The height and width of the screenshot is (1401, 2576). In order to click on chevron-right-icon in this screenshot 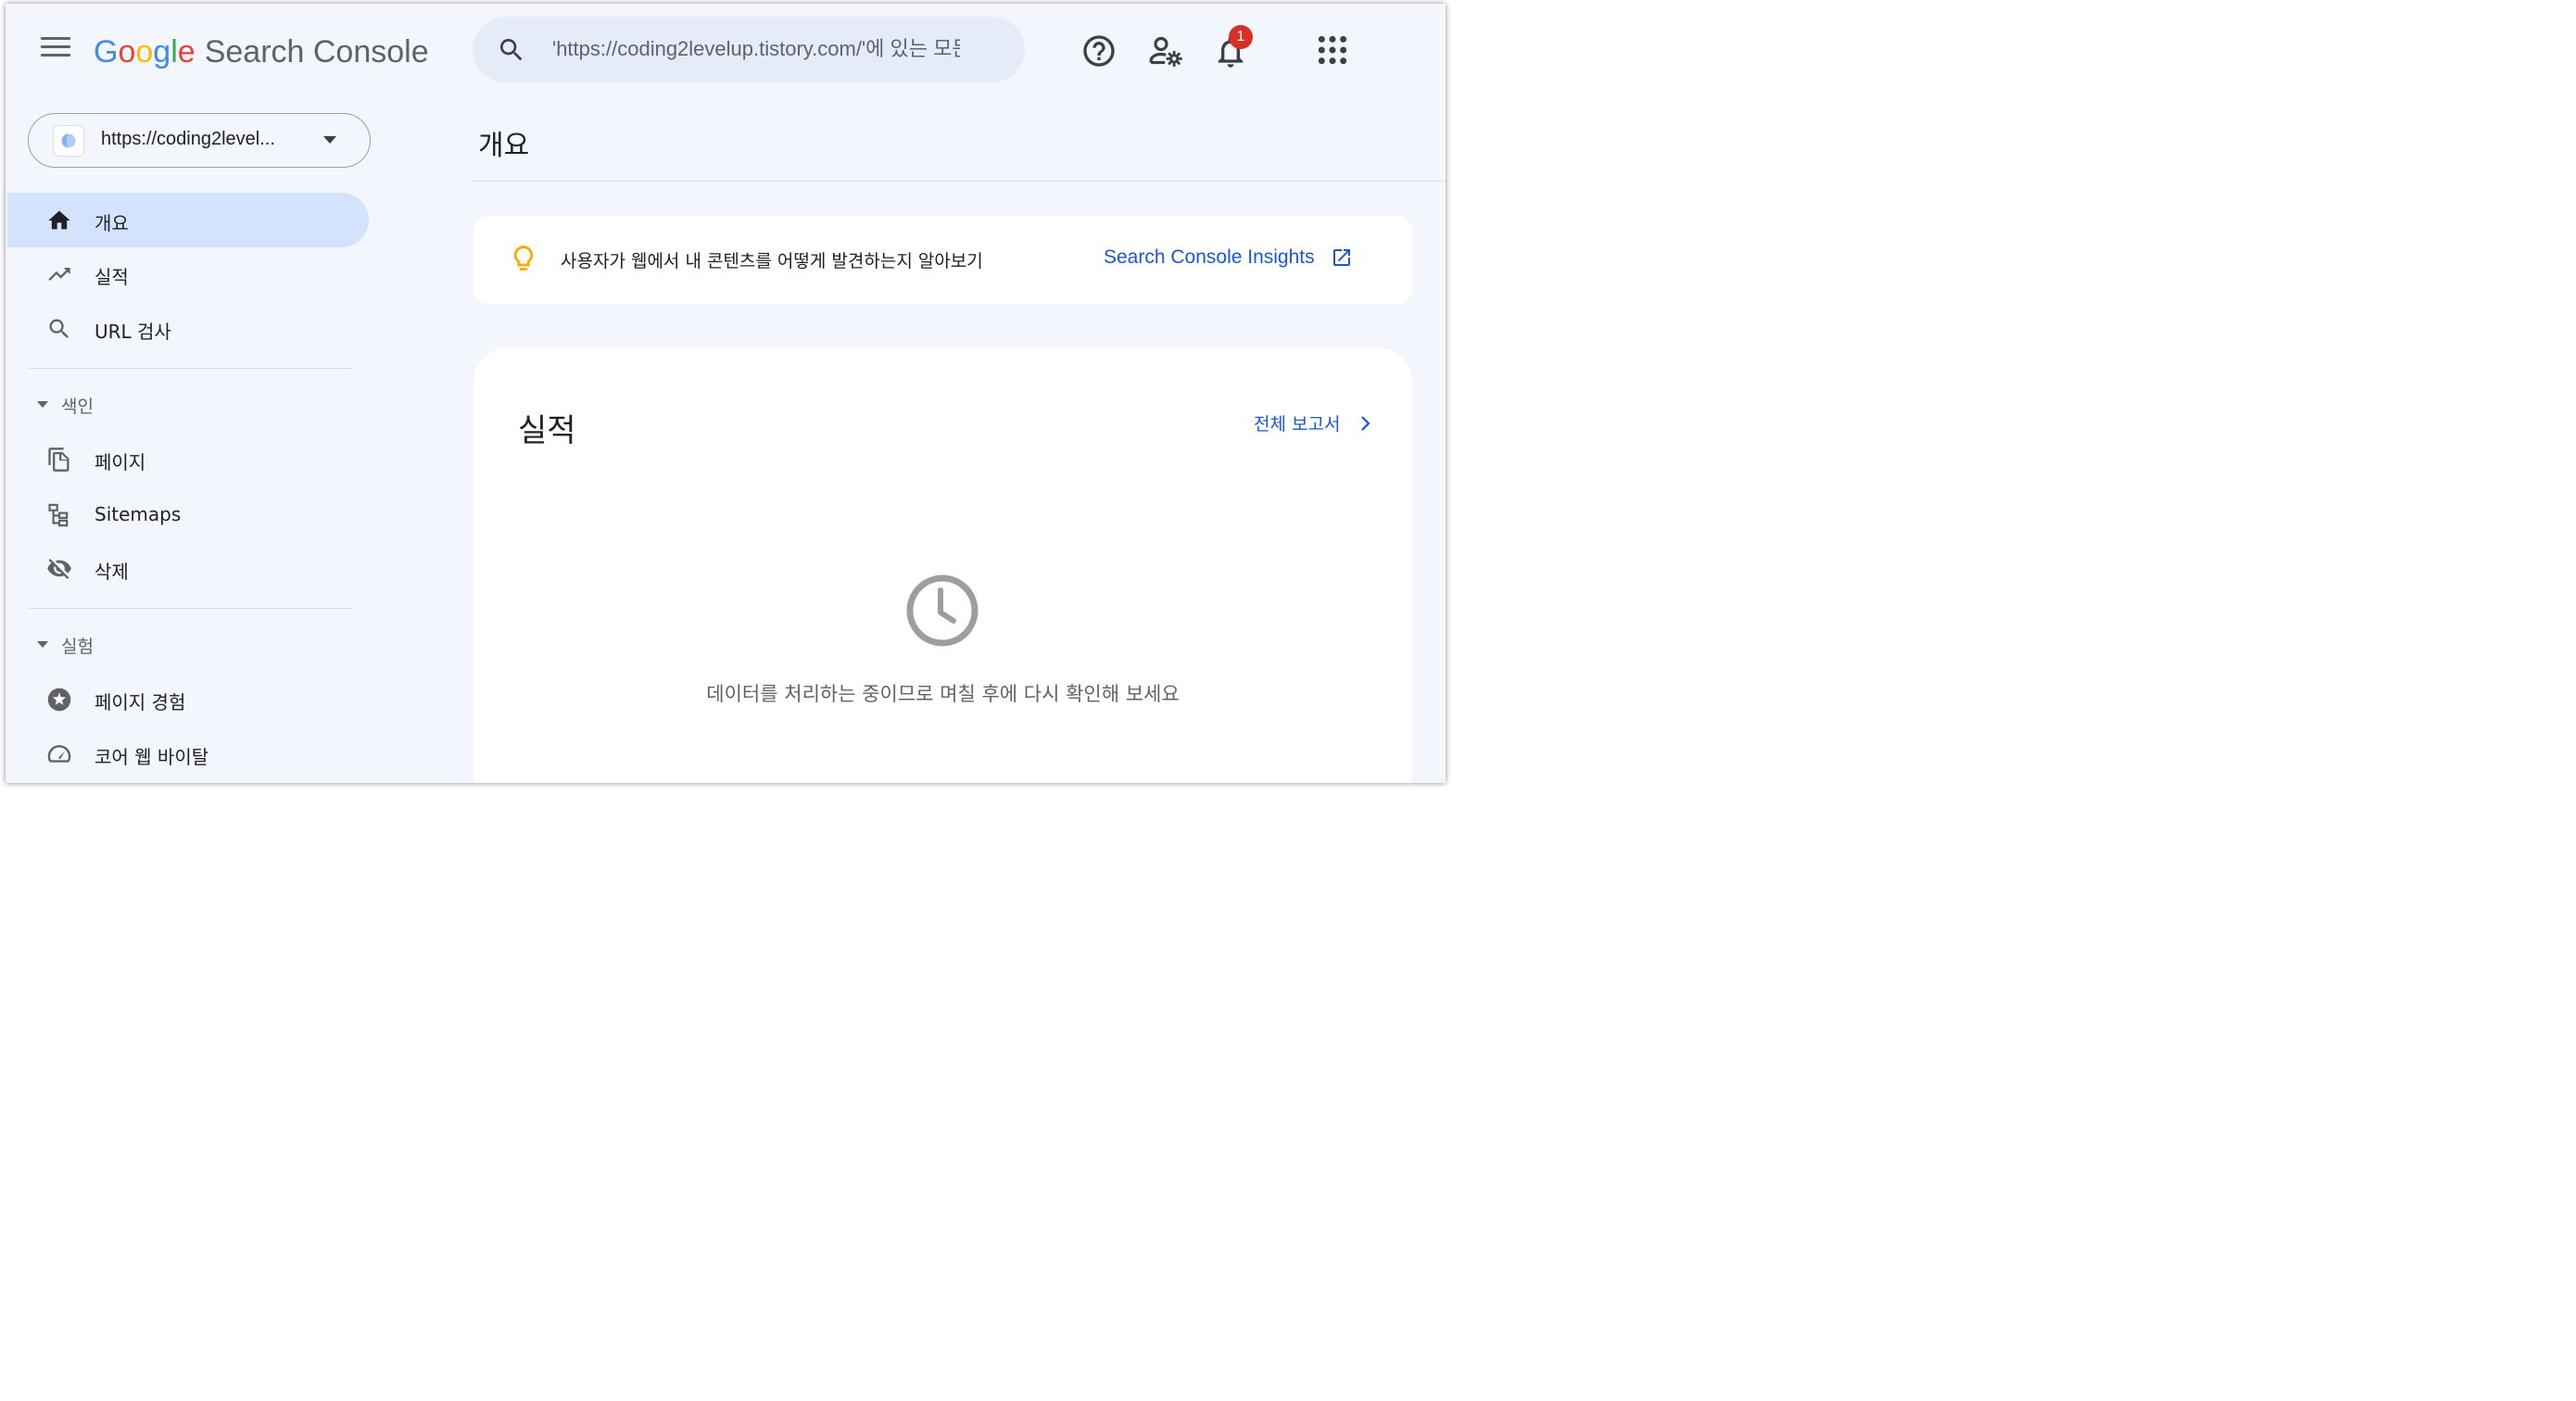, I will do `click(1365, 423)`.